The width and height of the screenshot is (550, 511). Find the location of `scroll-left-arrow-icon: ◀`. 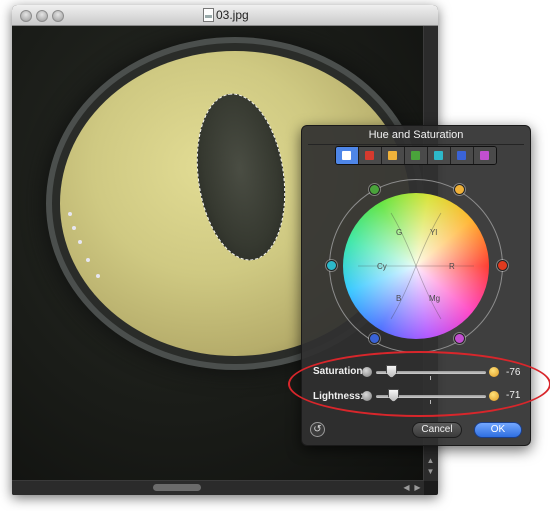

scroll-left-arrow-icon: ◀ is located at coordinates (406, 487).